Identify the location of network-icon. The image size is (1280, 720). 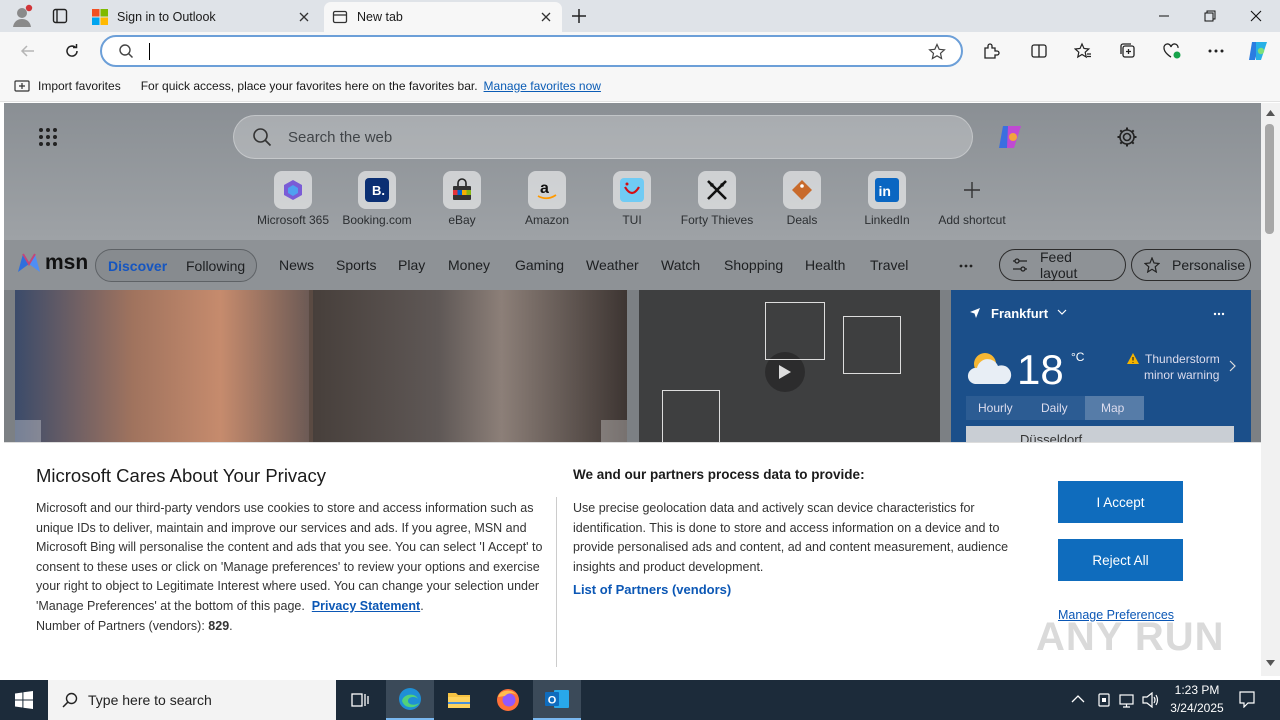
(1127, 700).